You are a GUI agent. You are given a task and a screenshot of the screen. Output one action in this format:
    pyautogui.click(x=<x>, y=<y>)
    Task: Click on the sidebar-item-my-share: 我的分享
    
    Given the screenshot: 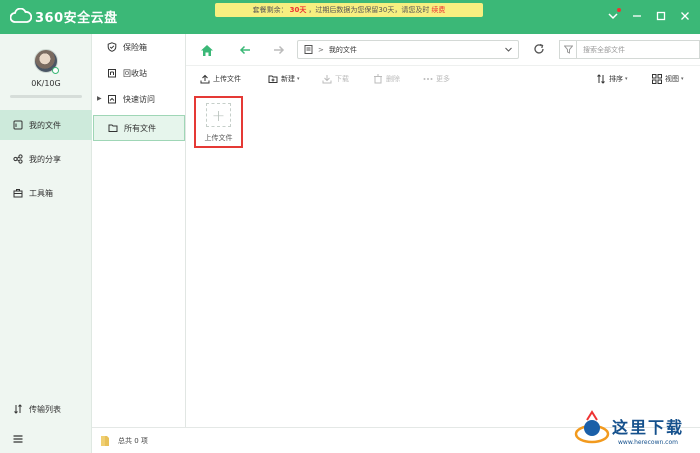 What is the action you would take?
    pyautogui.click(x=46, y=159)
    